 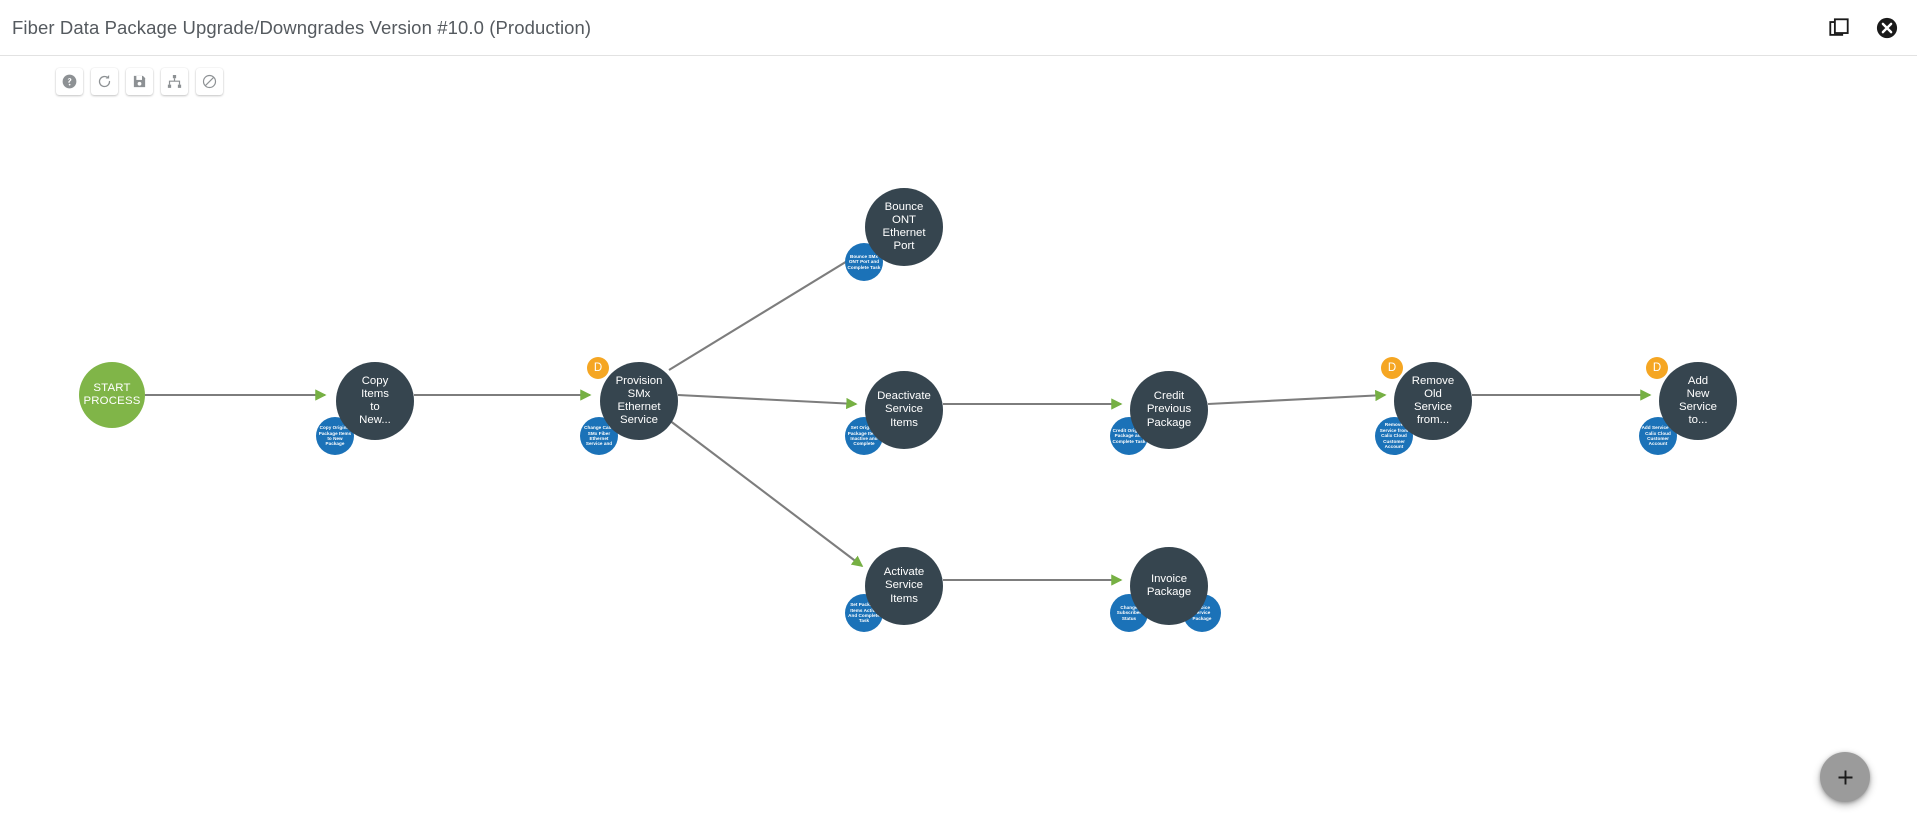 I want to click on add-node-button, so click(x=1845, y=777).